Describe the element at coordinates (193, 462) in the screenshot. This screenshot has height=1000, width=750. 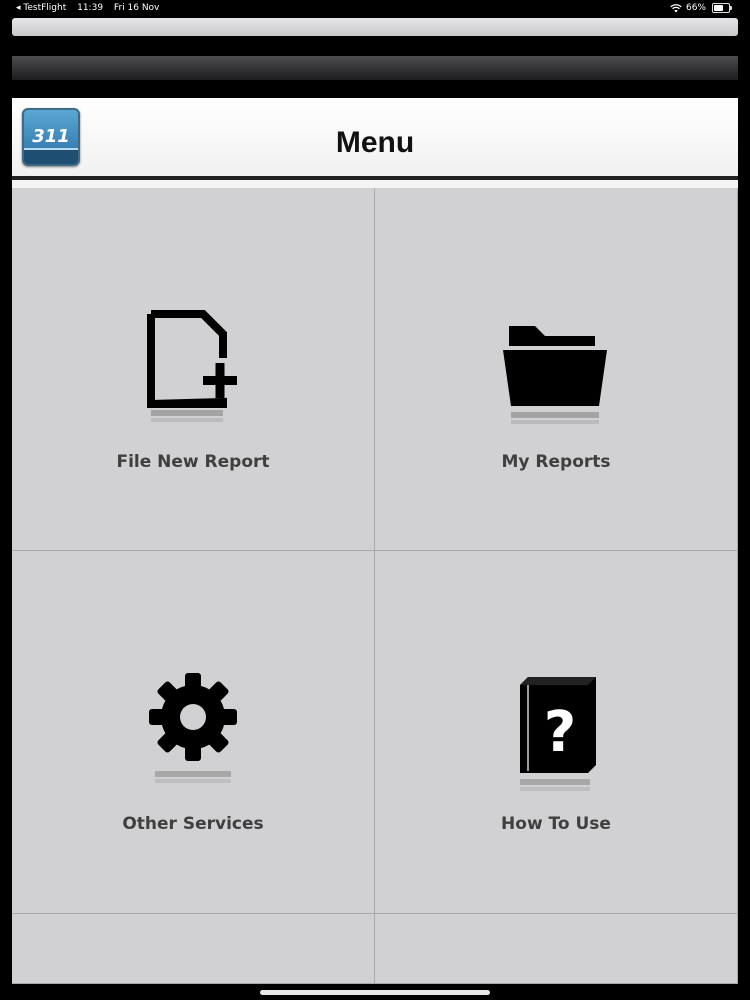
I see `menu-item-label: File New Report` at that location.